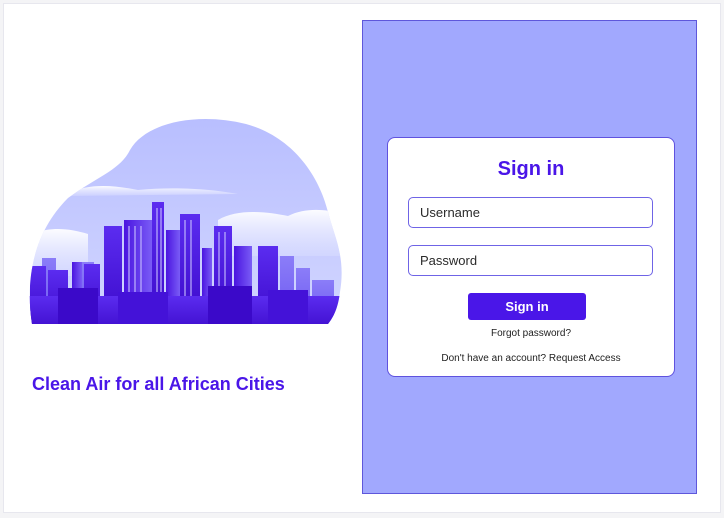  I want to click on sign-in-button: Sign in, so click(527, 306).